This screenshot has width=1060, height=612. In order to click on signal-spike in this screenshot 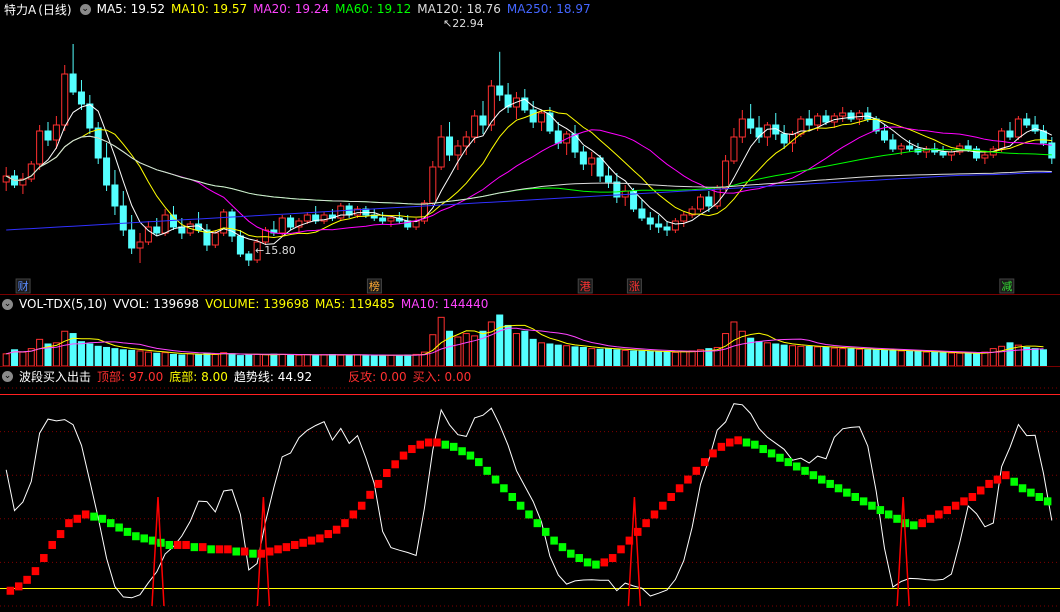, I will do `click(903, 551)`.